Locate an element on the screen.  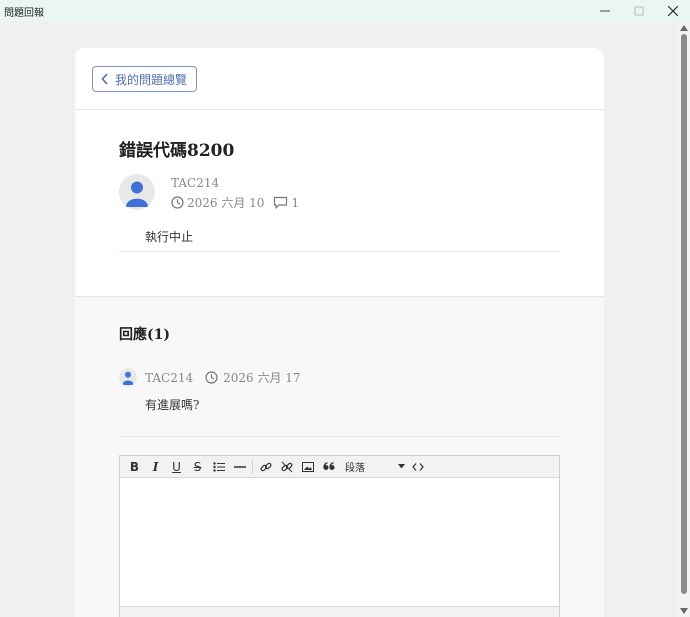
issue-meta: 2026 六月 10 1 is located at coordinates (235, 202).